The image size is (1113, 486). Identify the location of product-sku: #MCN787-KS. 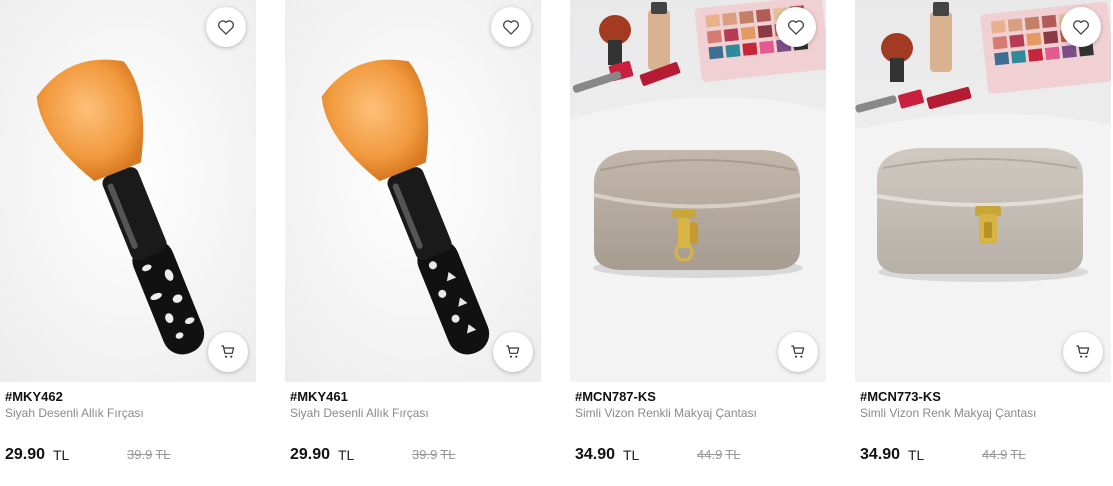
(615, 396).